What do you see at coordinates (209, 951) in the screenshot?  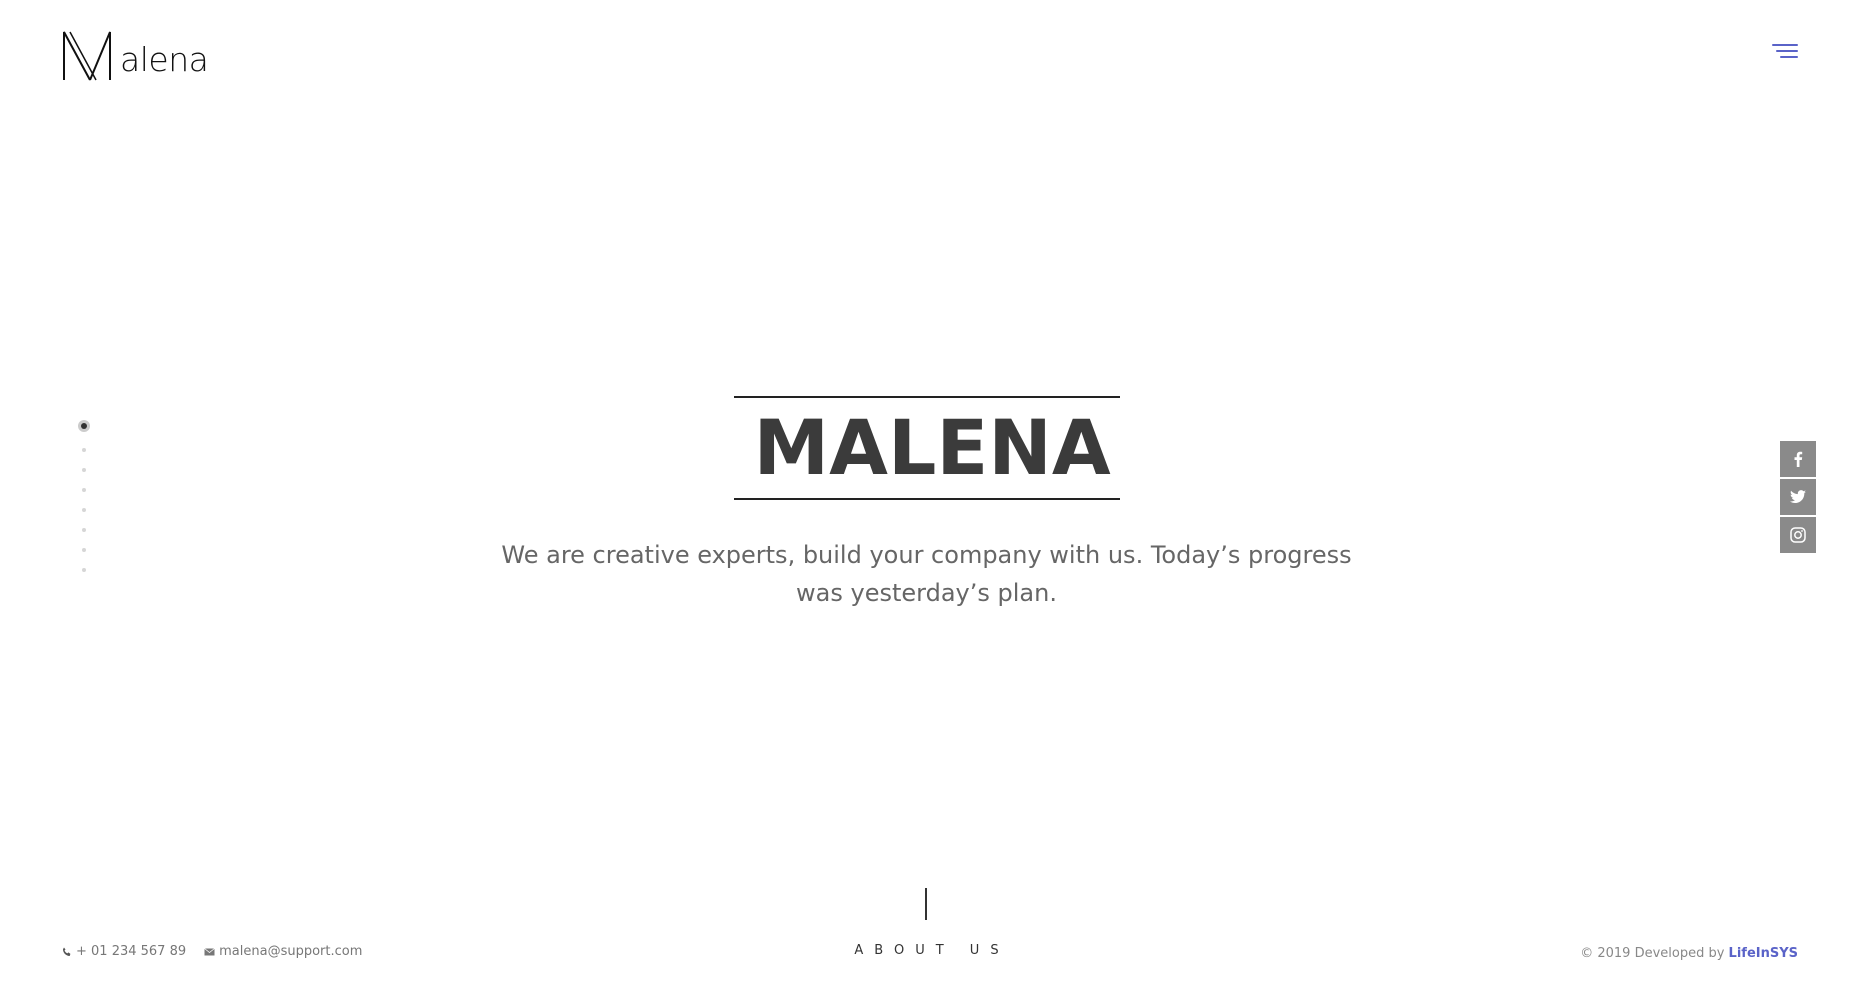 I see `email-icon` at bounding box center [209, 951].